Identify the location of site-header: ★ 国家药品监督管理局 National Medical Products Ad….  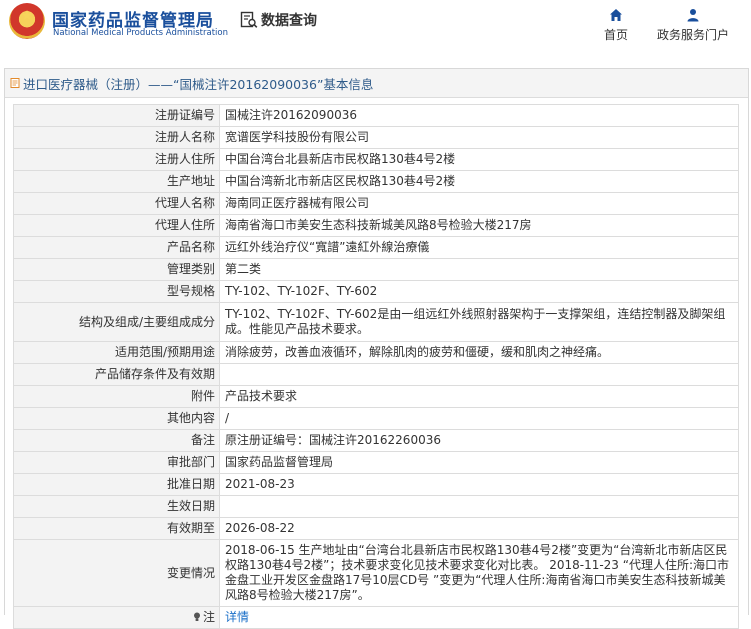
(375, 28).